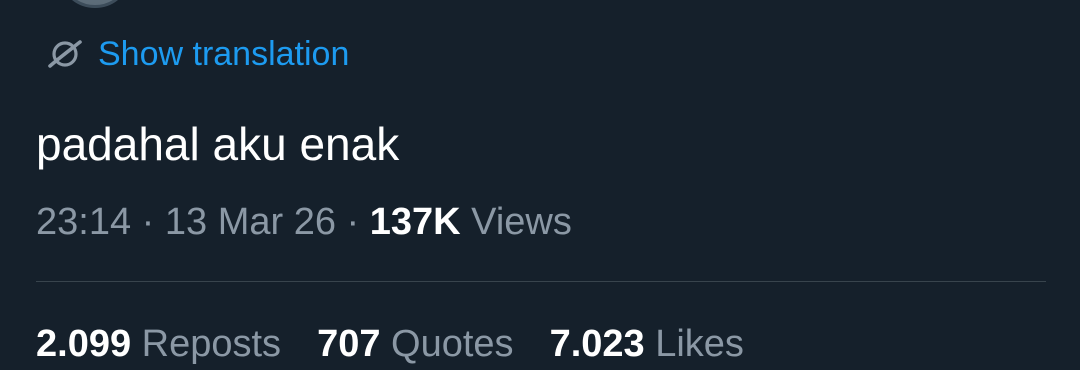 The height and width of the screenshot is (370, 1080). I want to click on tweet-date: 13 Mar 26, so click(250, 222).